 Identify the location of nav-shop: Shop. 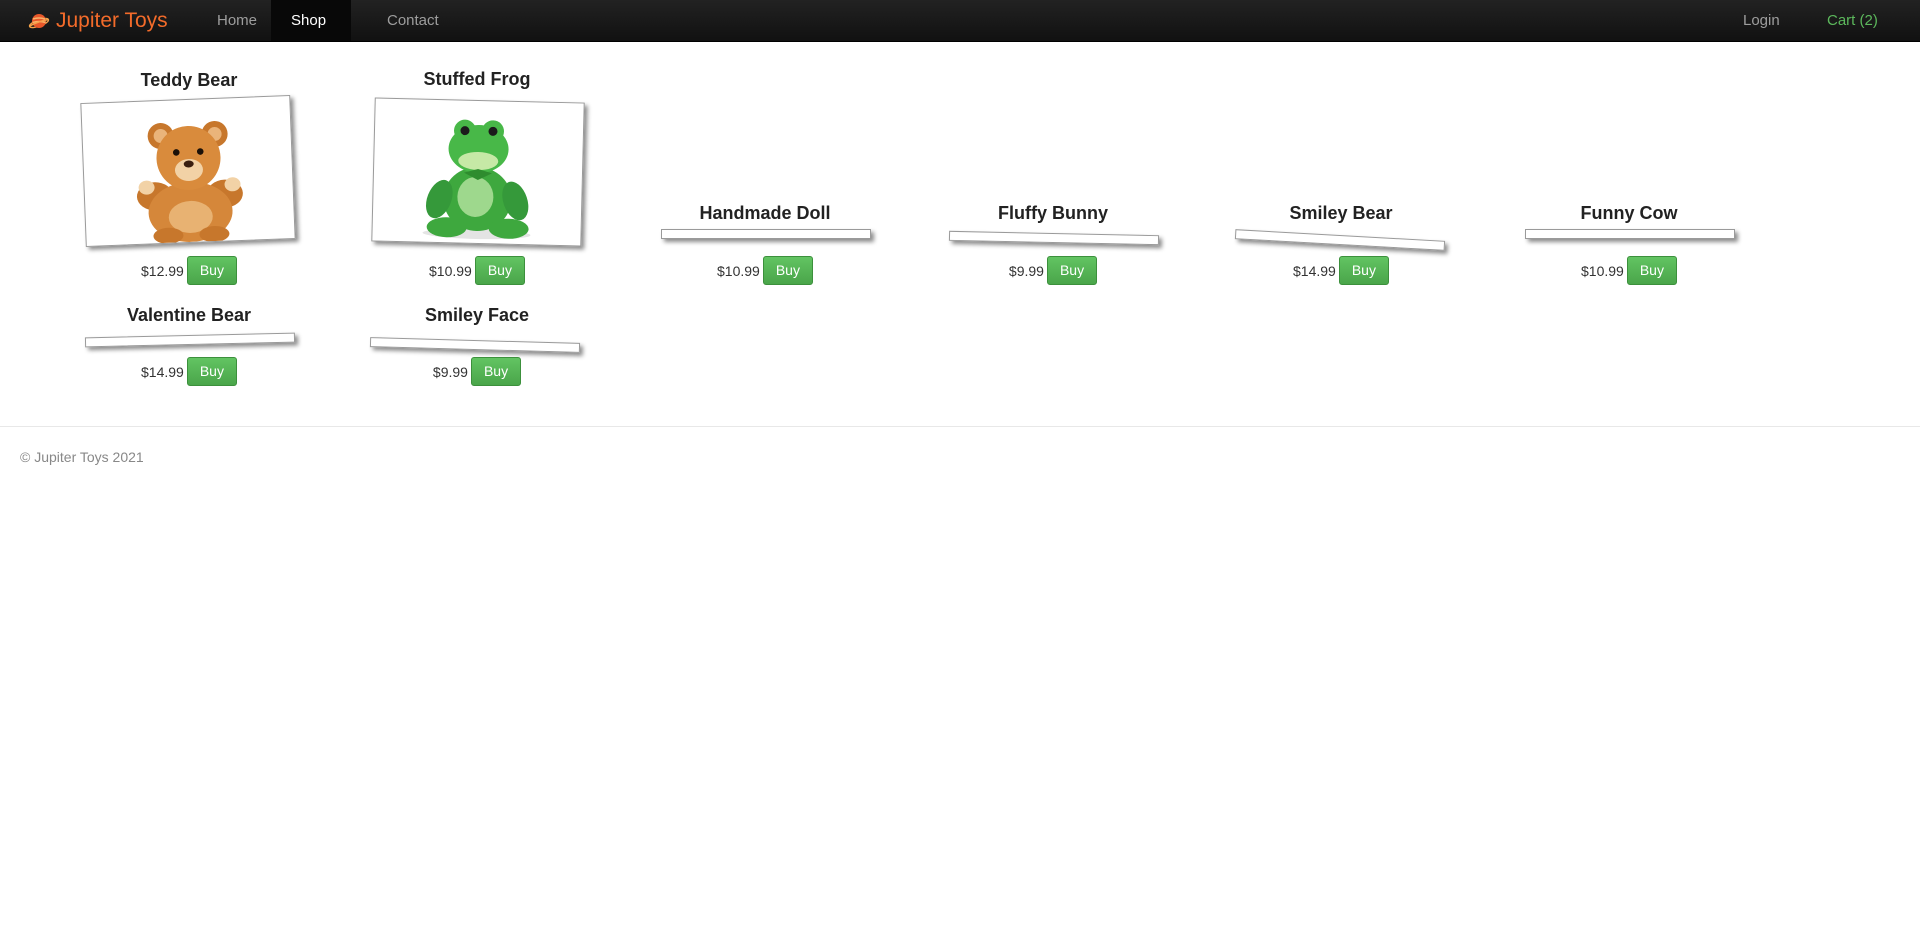
(311, 20).